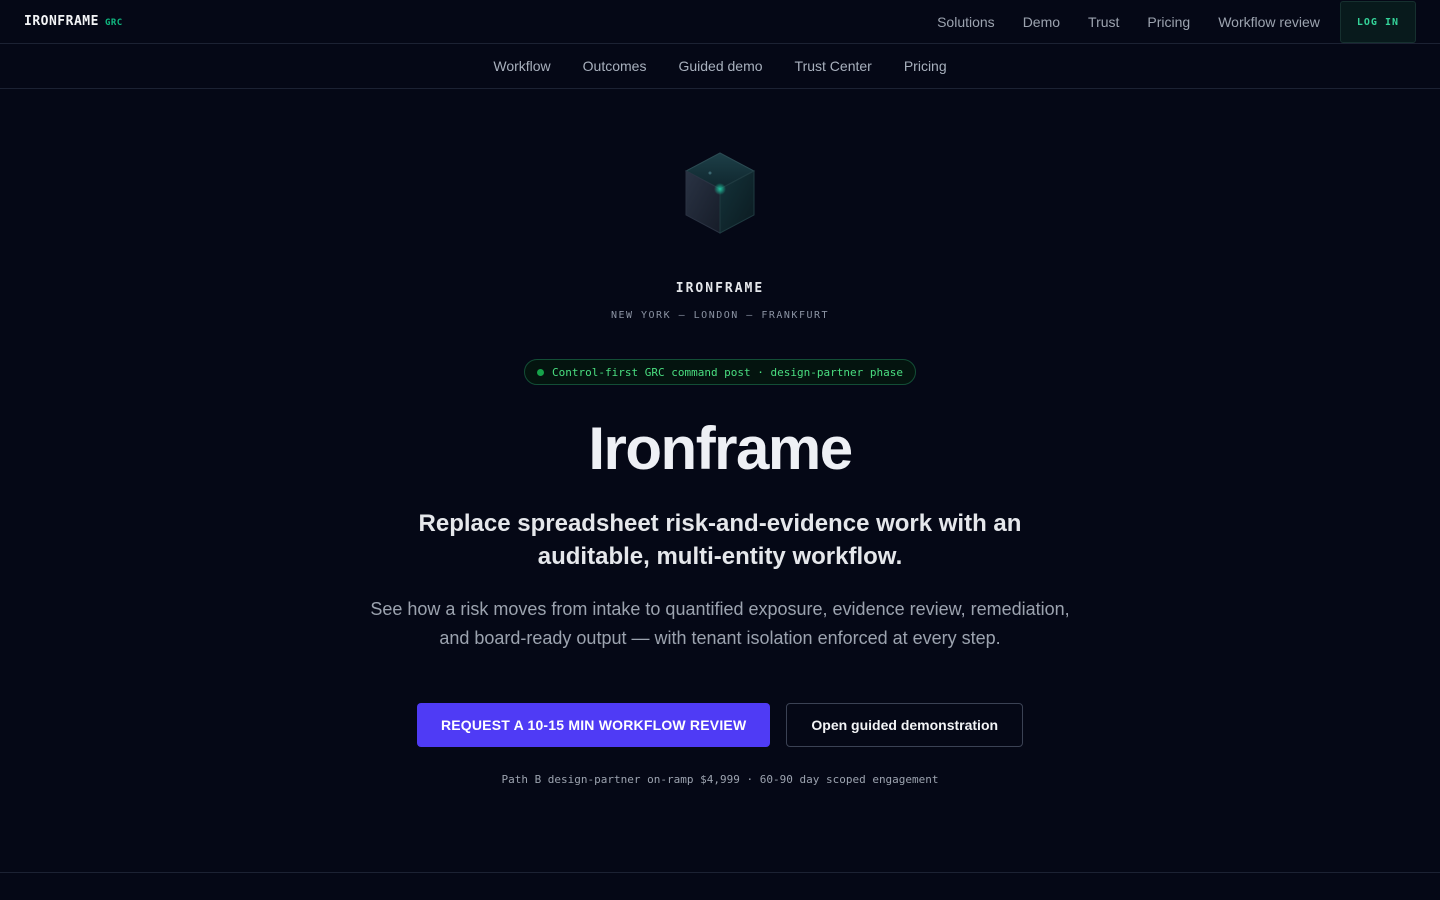 This screenshot has width=1440, height=900. What do you see at coordinates (1168, 22) in the screenshot?
I see `nav-link-pricing: Pricing` at bounding box center [1168, 22].